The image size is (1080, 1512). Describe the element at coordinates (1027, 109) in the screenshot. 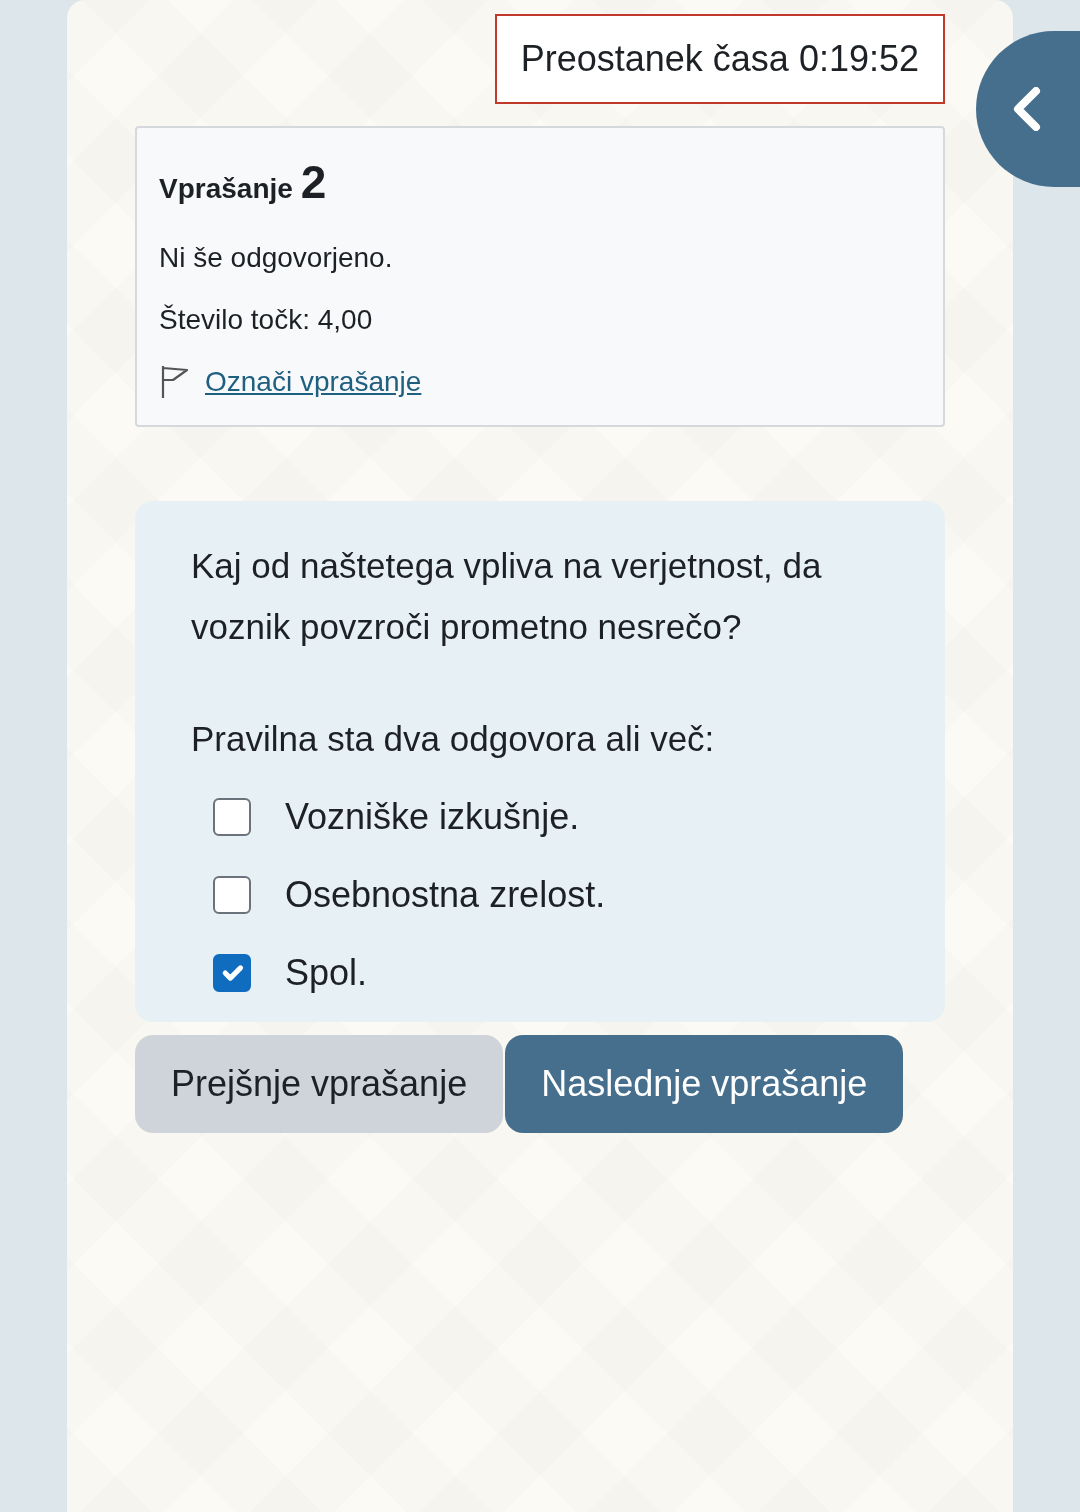

I see `chevron-left-icon` at that location.